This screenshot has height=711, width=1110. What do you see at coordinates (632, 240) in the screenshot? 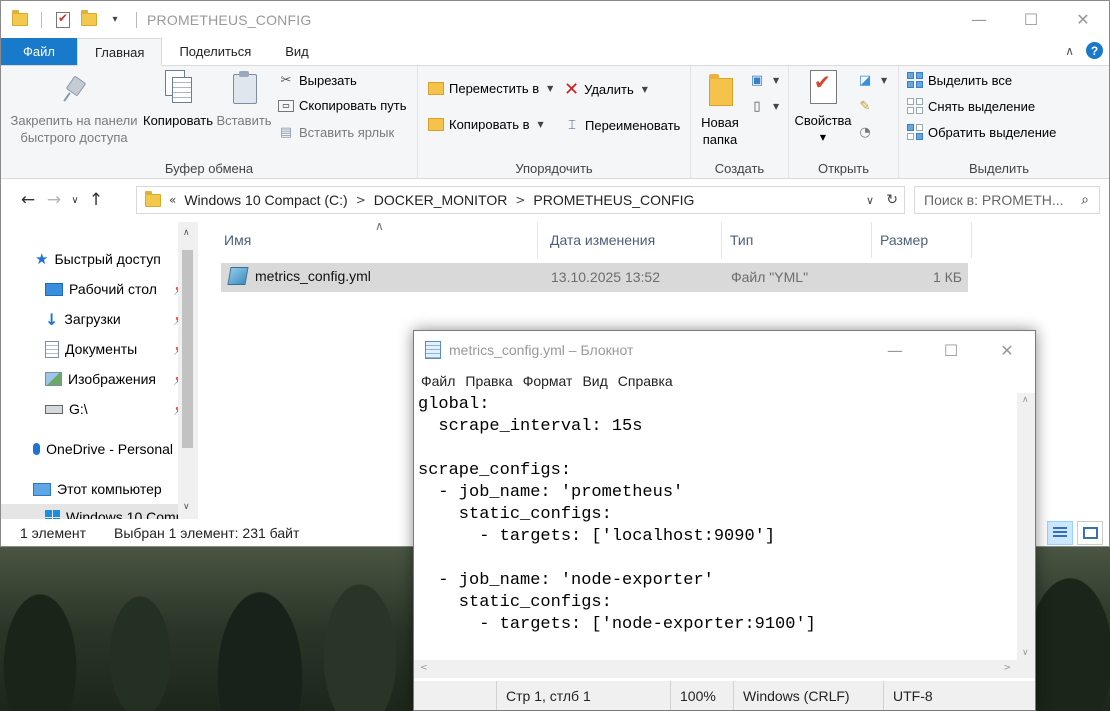
I see `column-header-date: Дата изменения` at bounding box center [632, 240].